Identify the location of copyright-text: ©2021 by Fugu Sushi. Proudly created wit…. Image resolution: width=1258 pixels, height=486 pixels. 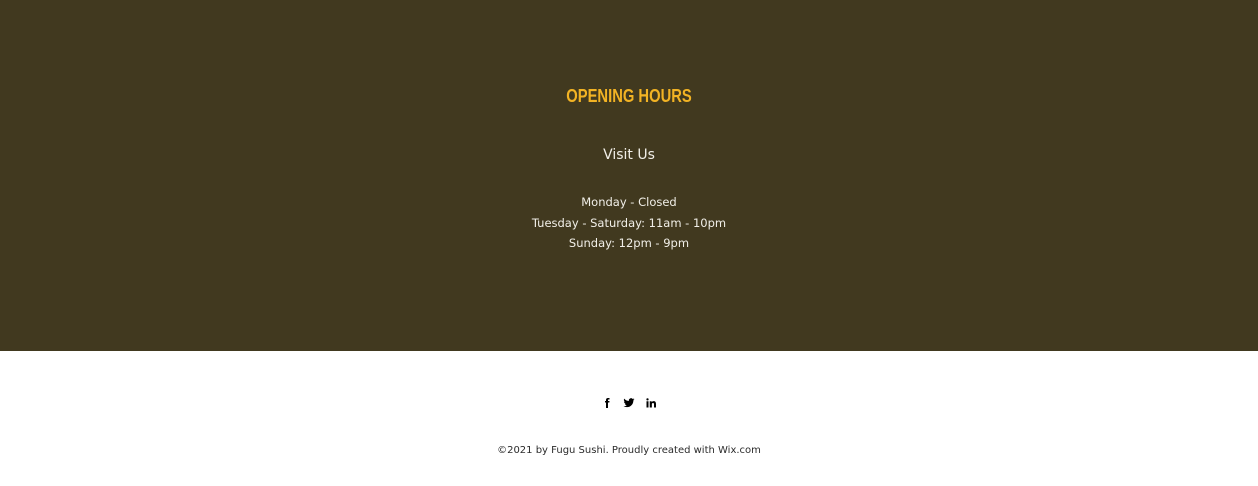
(629, 450).